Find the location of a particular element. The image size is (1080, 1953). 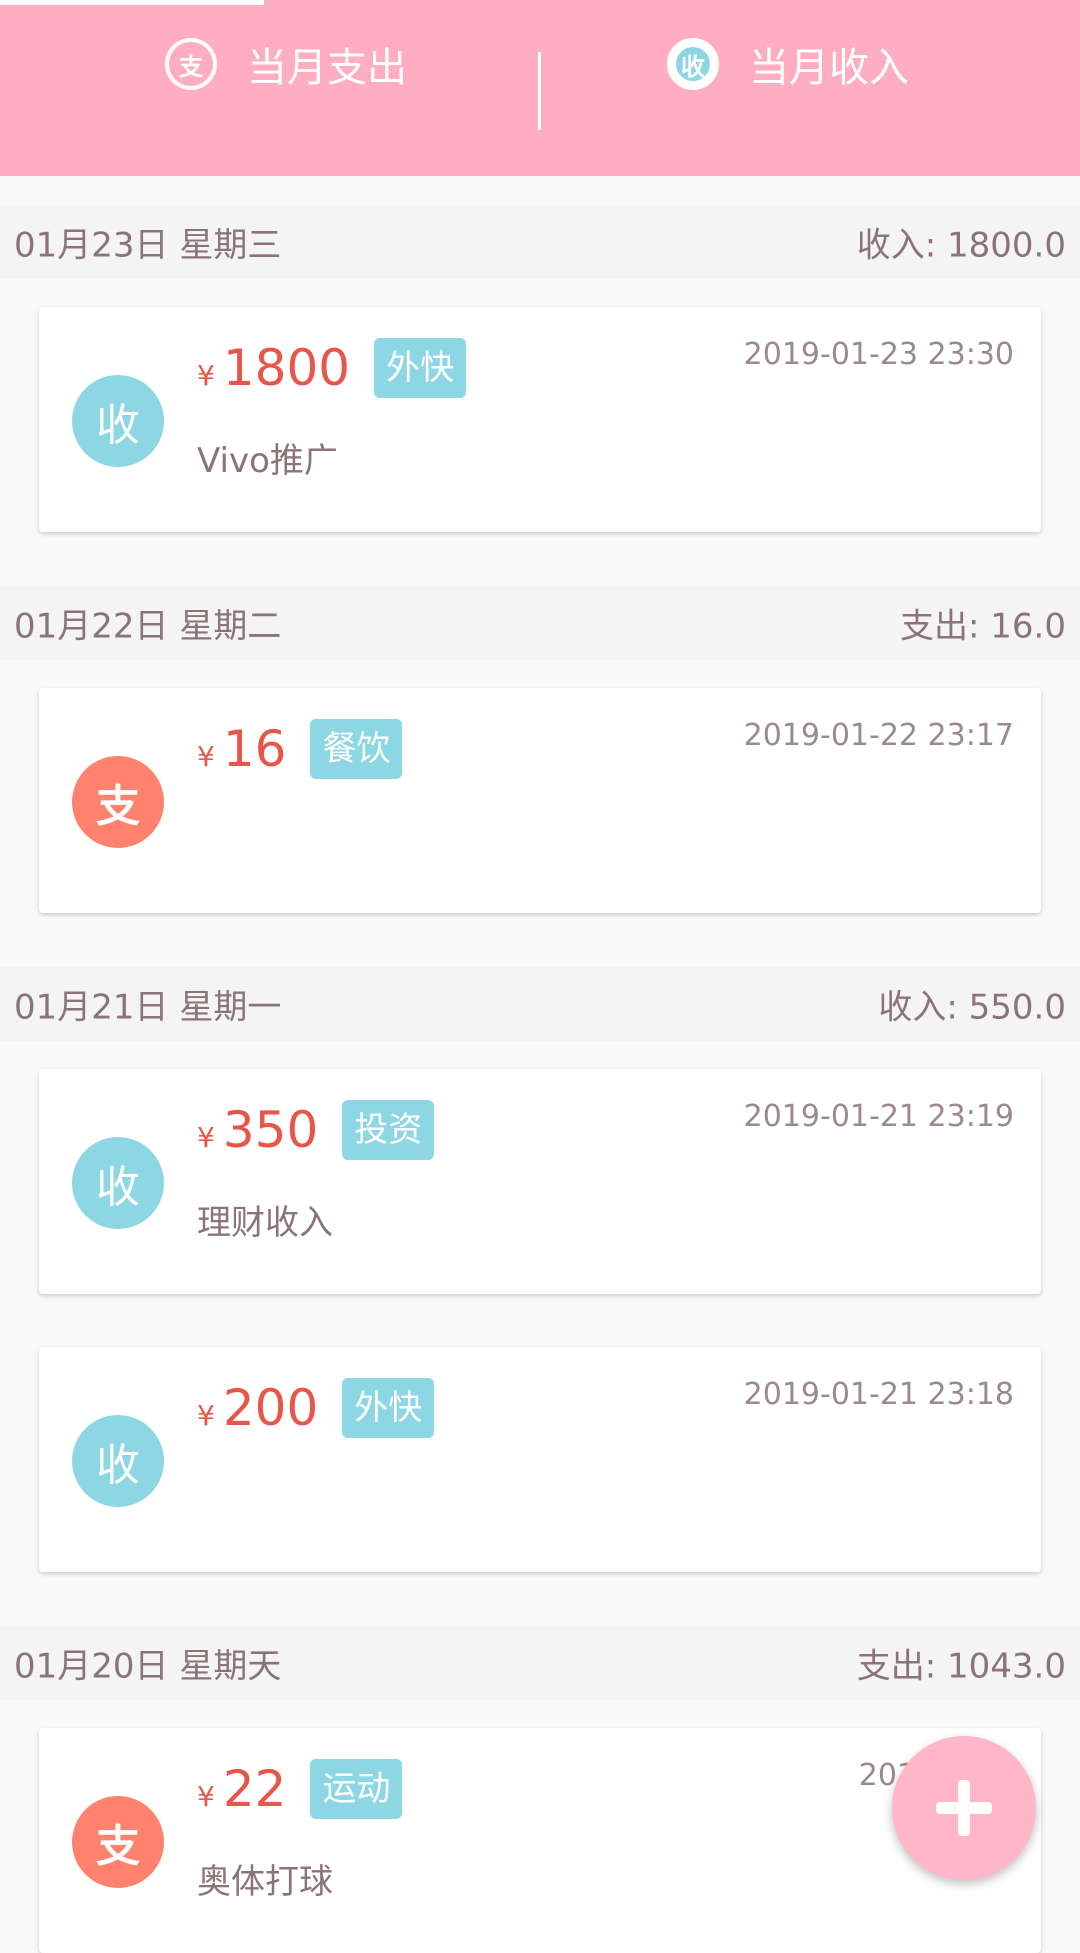

record-card: 收 ¥ 1800 外快 2019-01-23 23:30 Vivo推广 is located at coordinates (540, 419).